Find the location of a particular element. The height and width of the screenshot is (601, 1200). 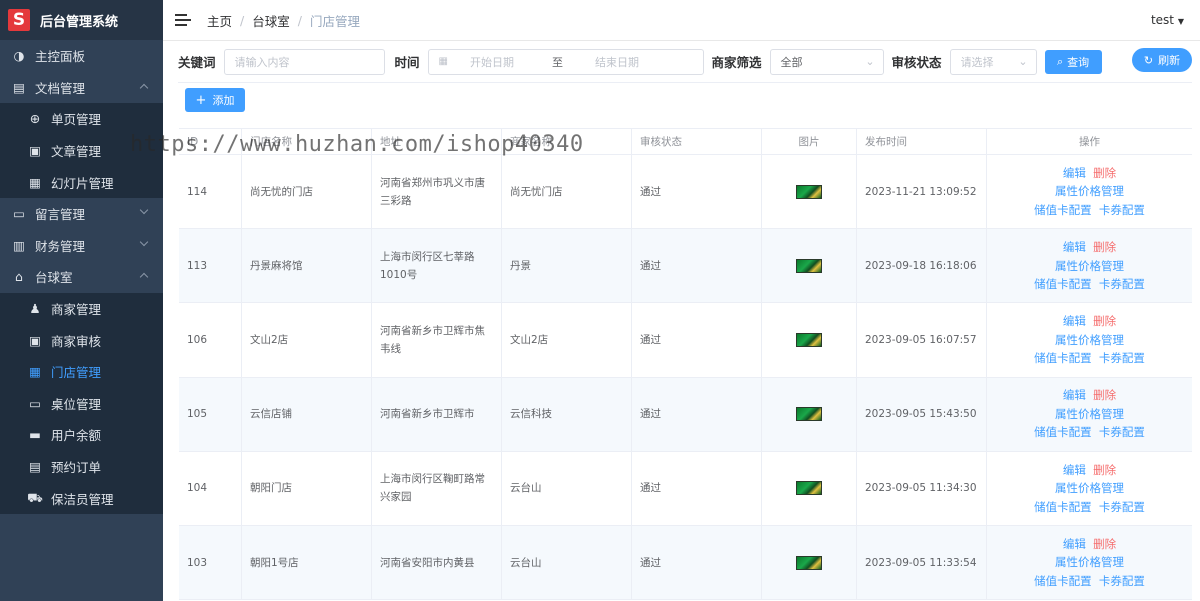

time-label: 时间 is located at coordinates (407, 62).